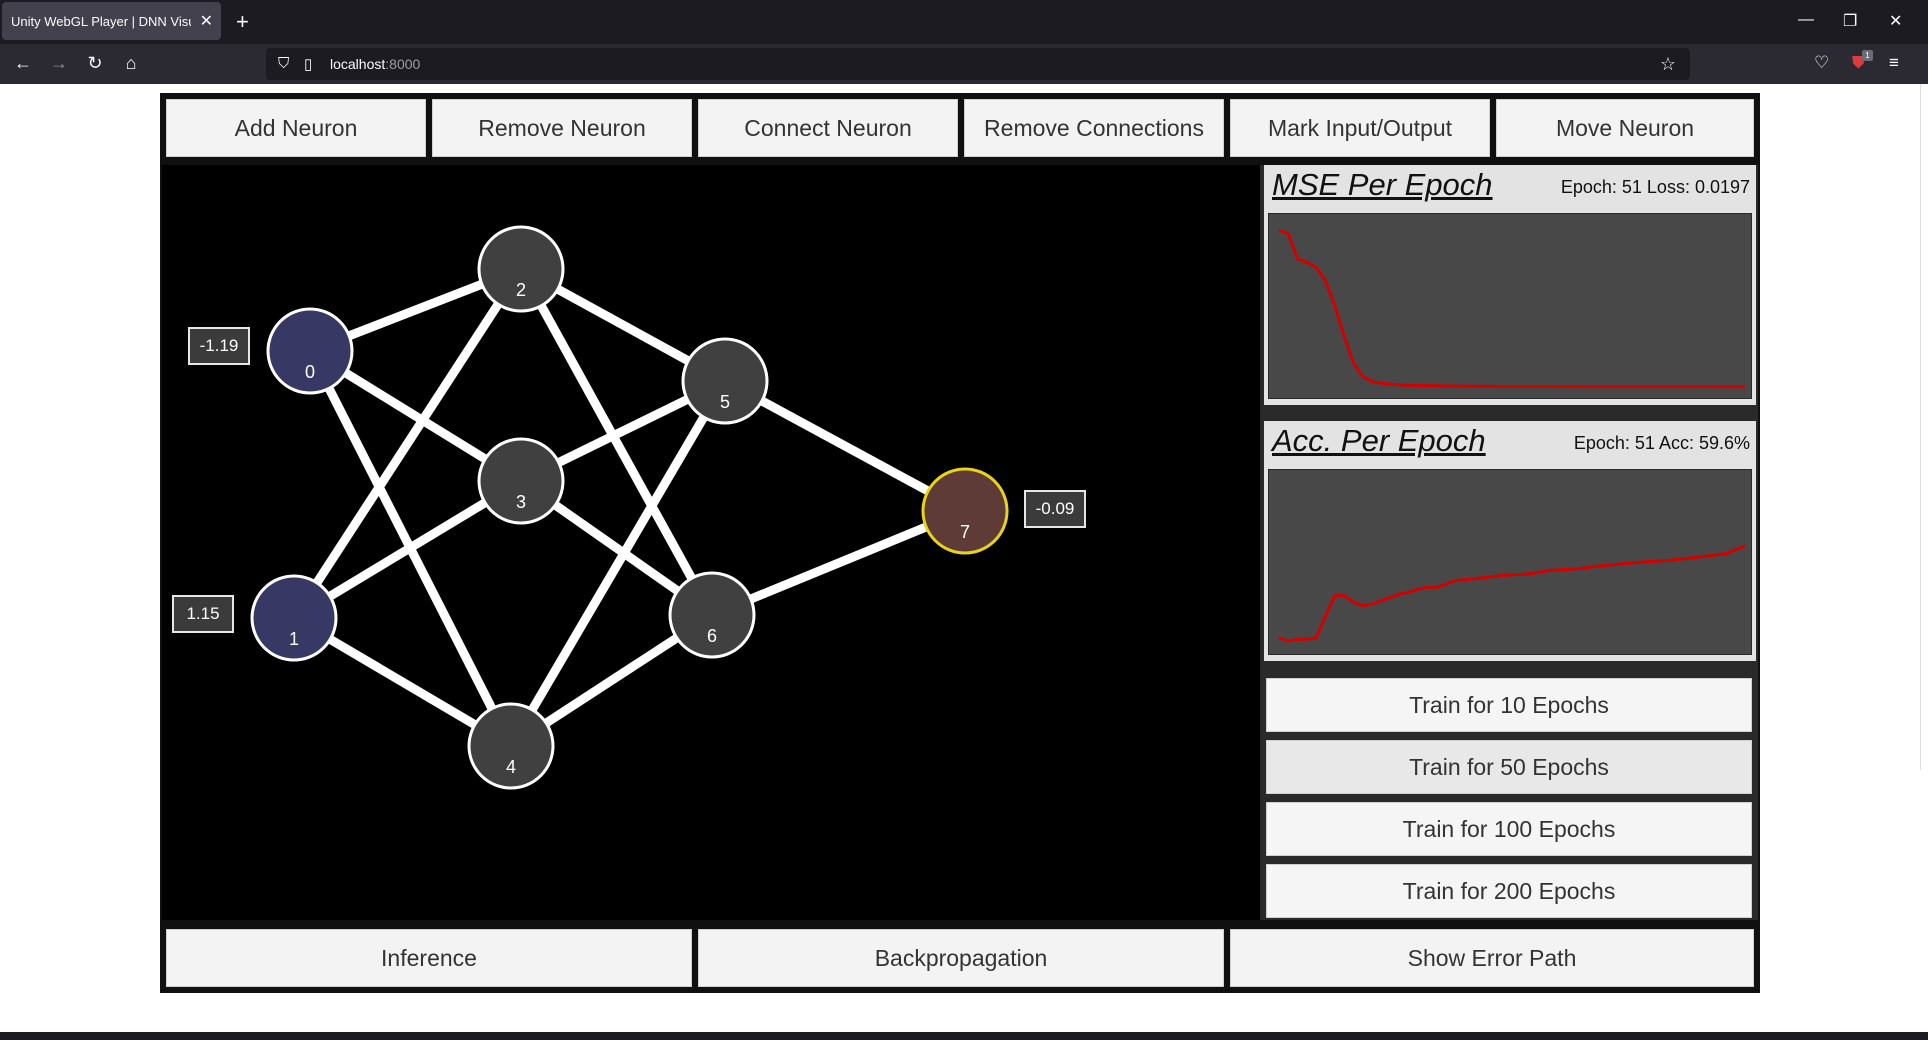 The width and height of the screenshot is (1928, 1040). Describe the element at coordinates (511, 767) in the screenshot. I see `neuron-label: 4` at that location.